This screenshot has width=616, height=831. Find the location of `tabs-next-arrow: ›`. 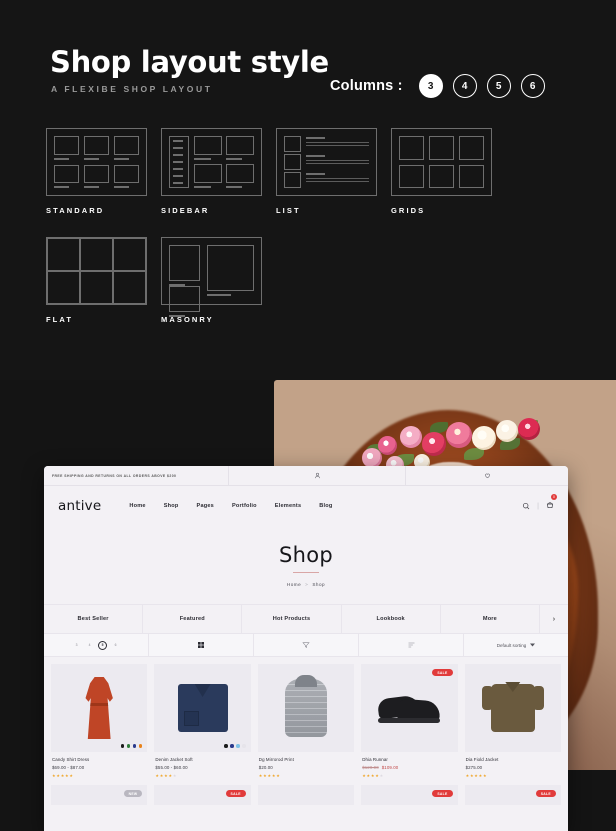

tabs-next-arrow: › is located at coordinates (554, 619).